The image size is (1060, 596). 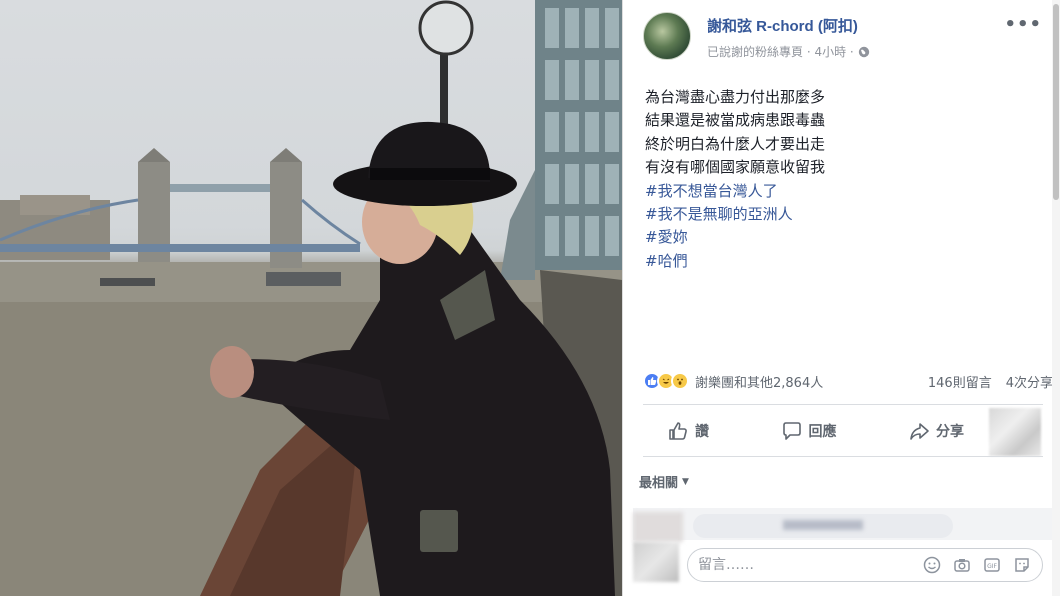 I want to click on shares-count-link: 4次分享, so click(x=1029, y=381).